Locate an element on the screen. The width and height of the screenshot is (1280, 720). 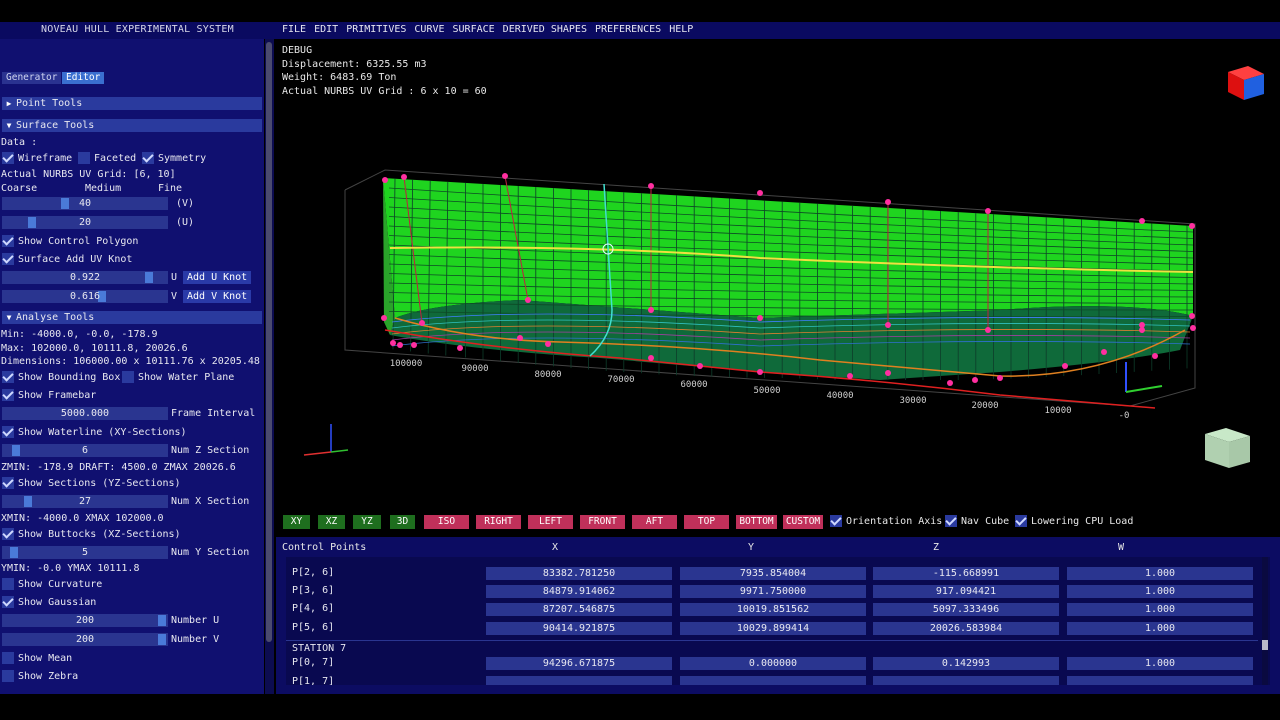
menu-file: FILE is located at coordinates (294, 30).